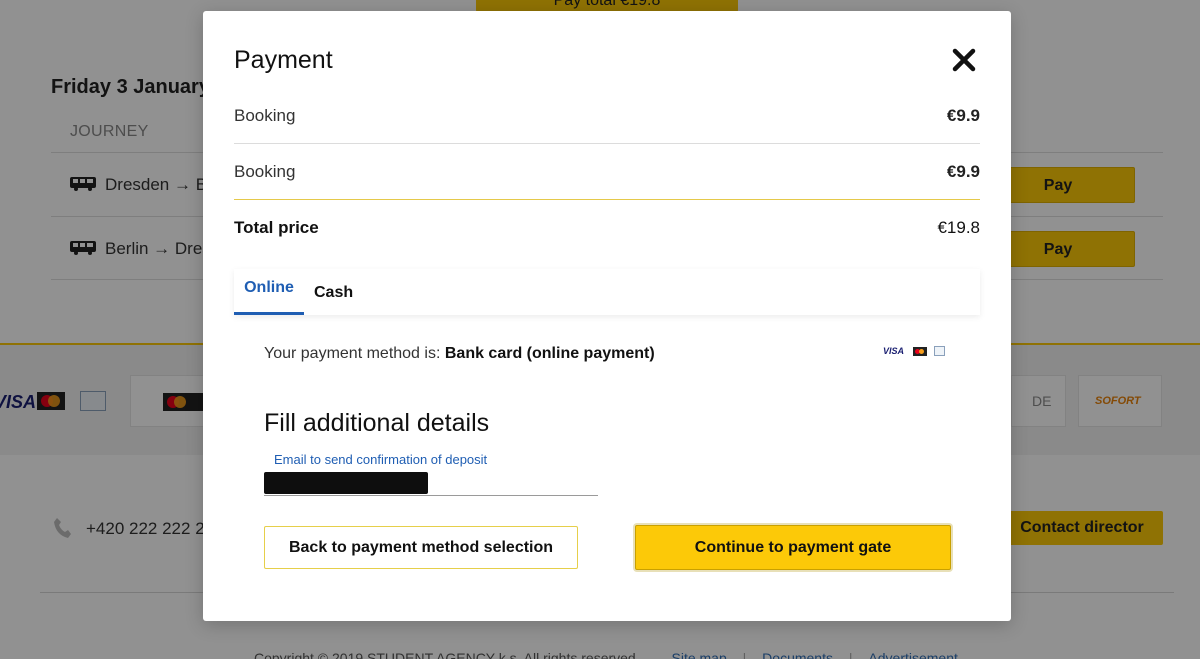 This screenshot has height=659, width=1200. I want to click on email-label: Email to send confirmation of deposit, so click(381, 459).